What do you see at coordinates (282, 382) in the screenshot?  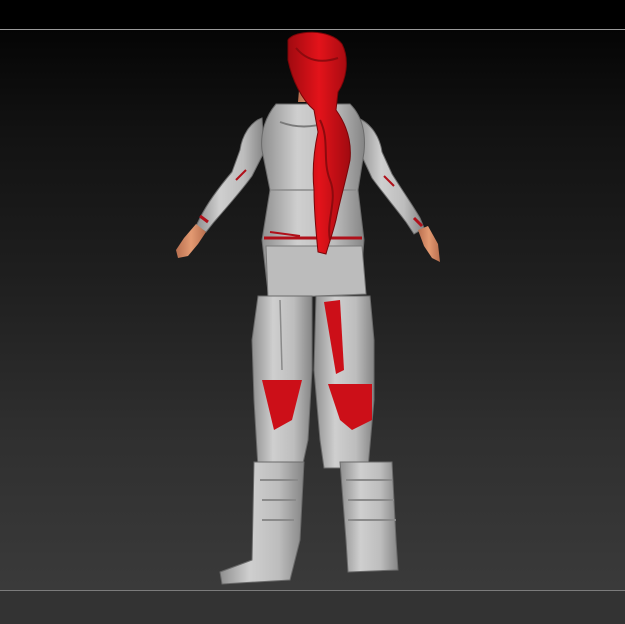 I see `left-leg` at bounding box center [282, 382].